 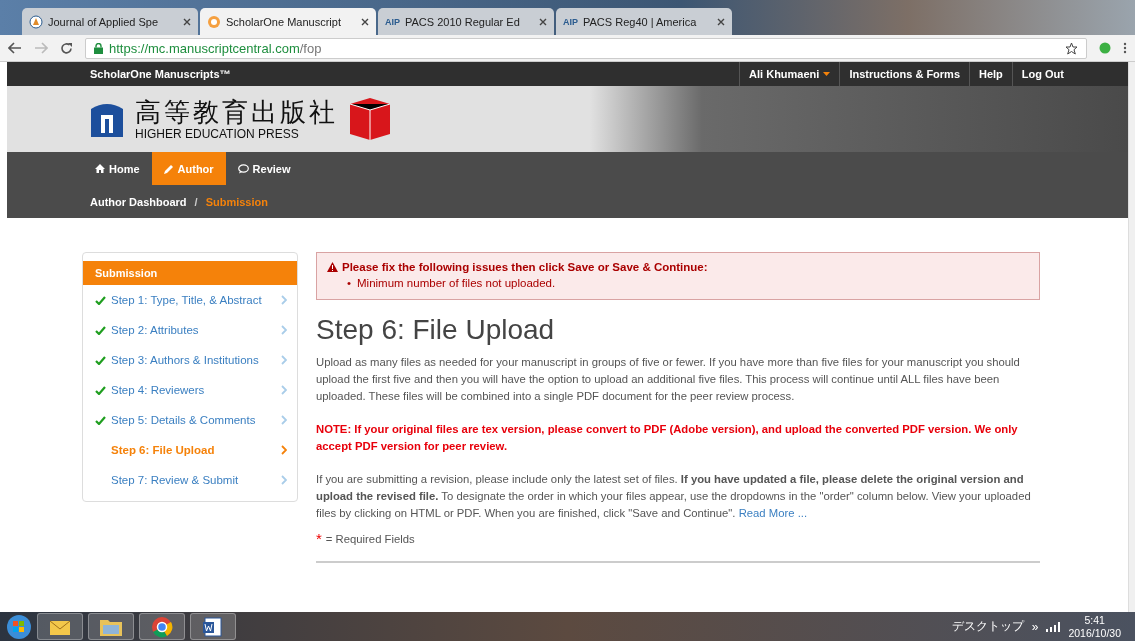 I want to click on logo-chinese-text: 高等教育出版社, so click(x=236, y=112).